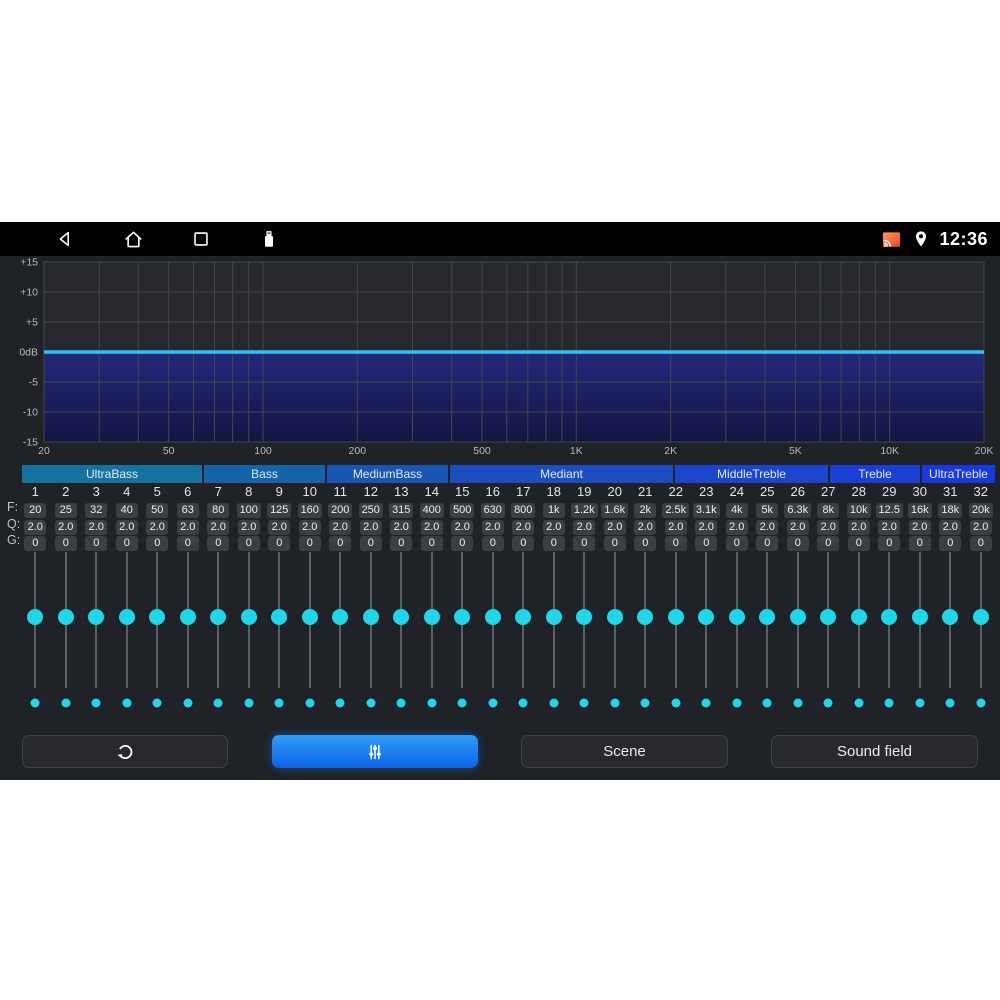 The width and height of the screenshot is (1000, 1000). What do you see at coordinates (65, 510) in the screenshot?
I see `frequency-value-chip: 25` at bounding box center [65, 510].